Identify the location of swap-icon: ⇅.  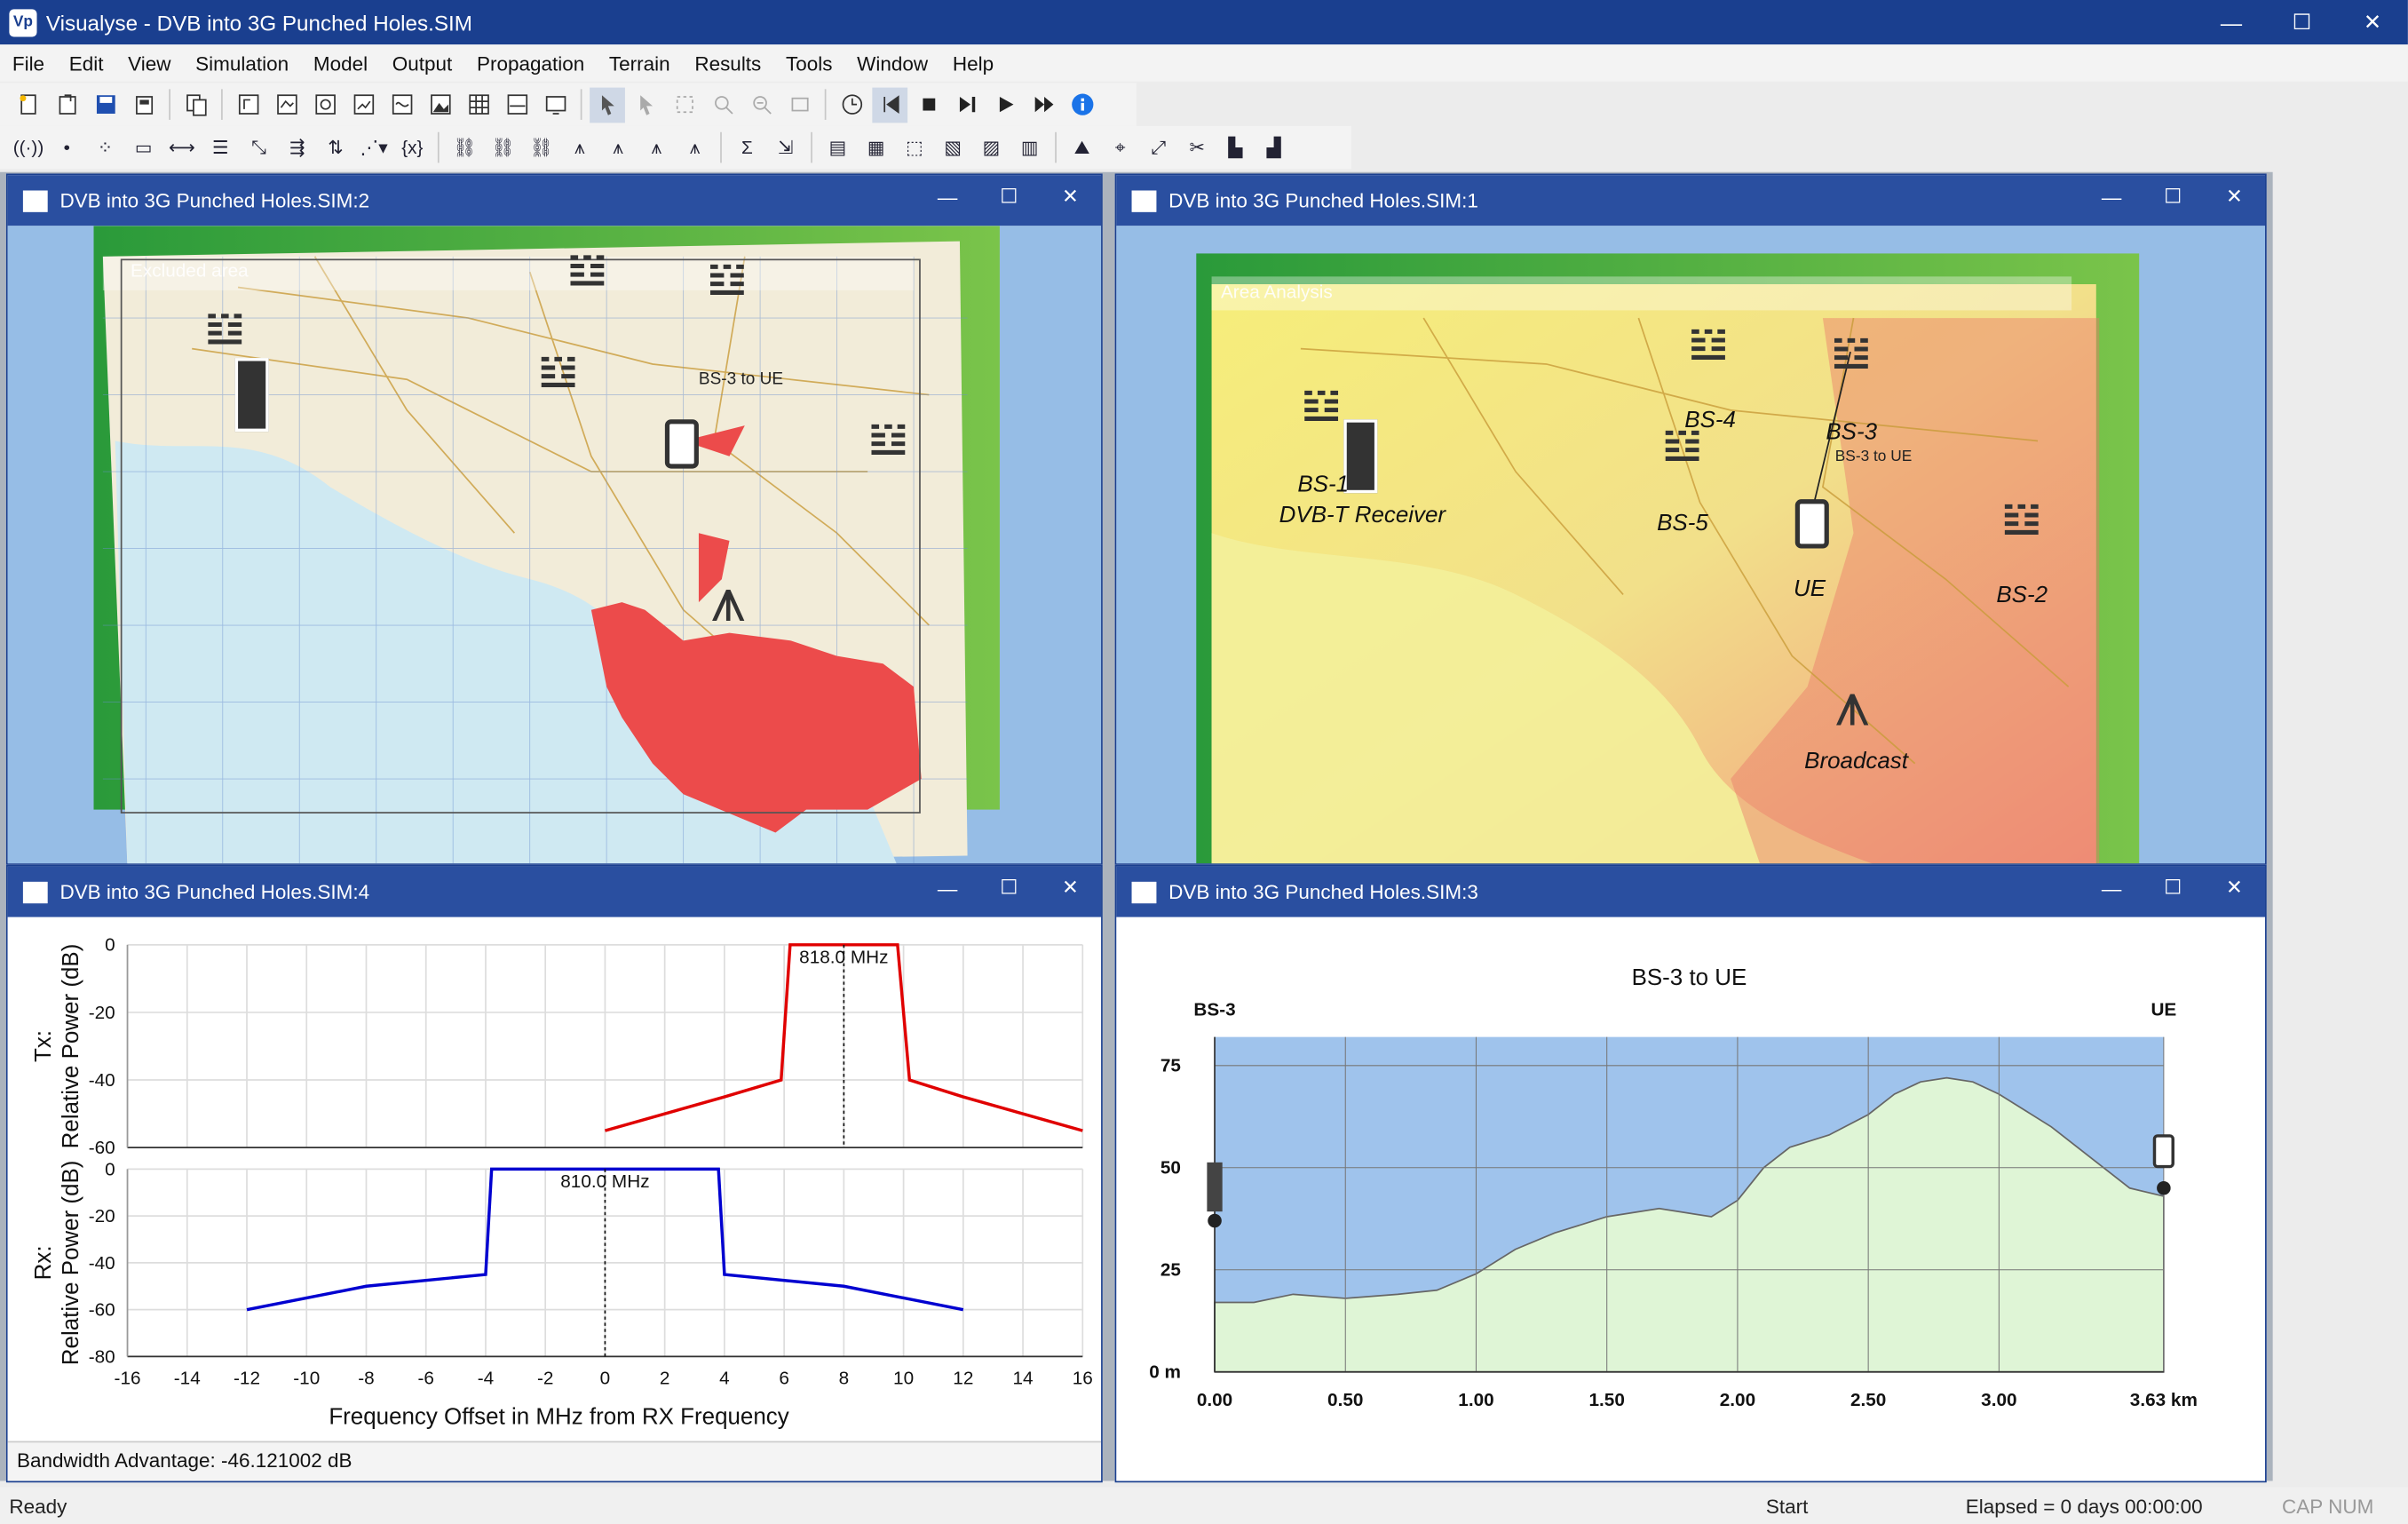
(335, 147).